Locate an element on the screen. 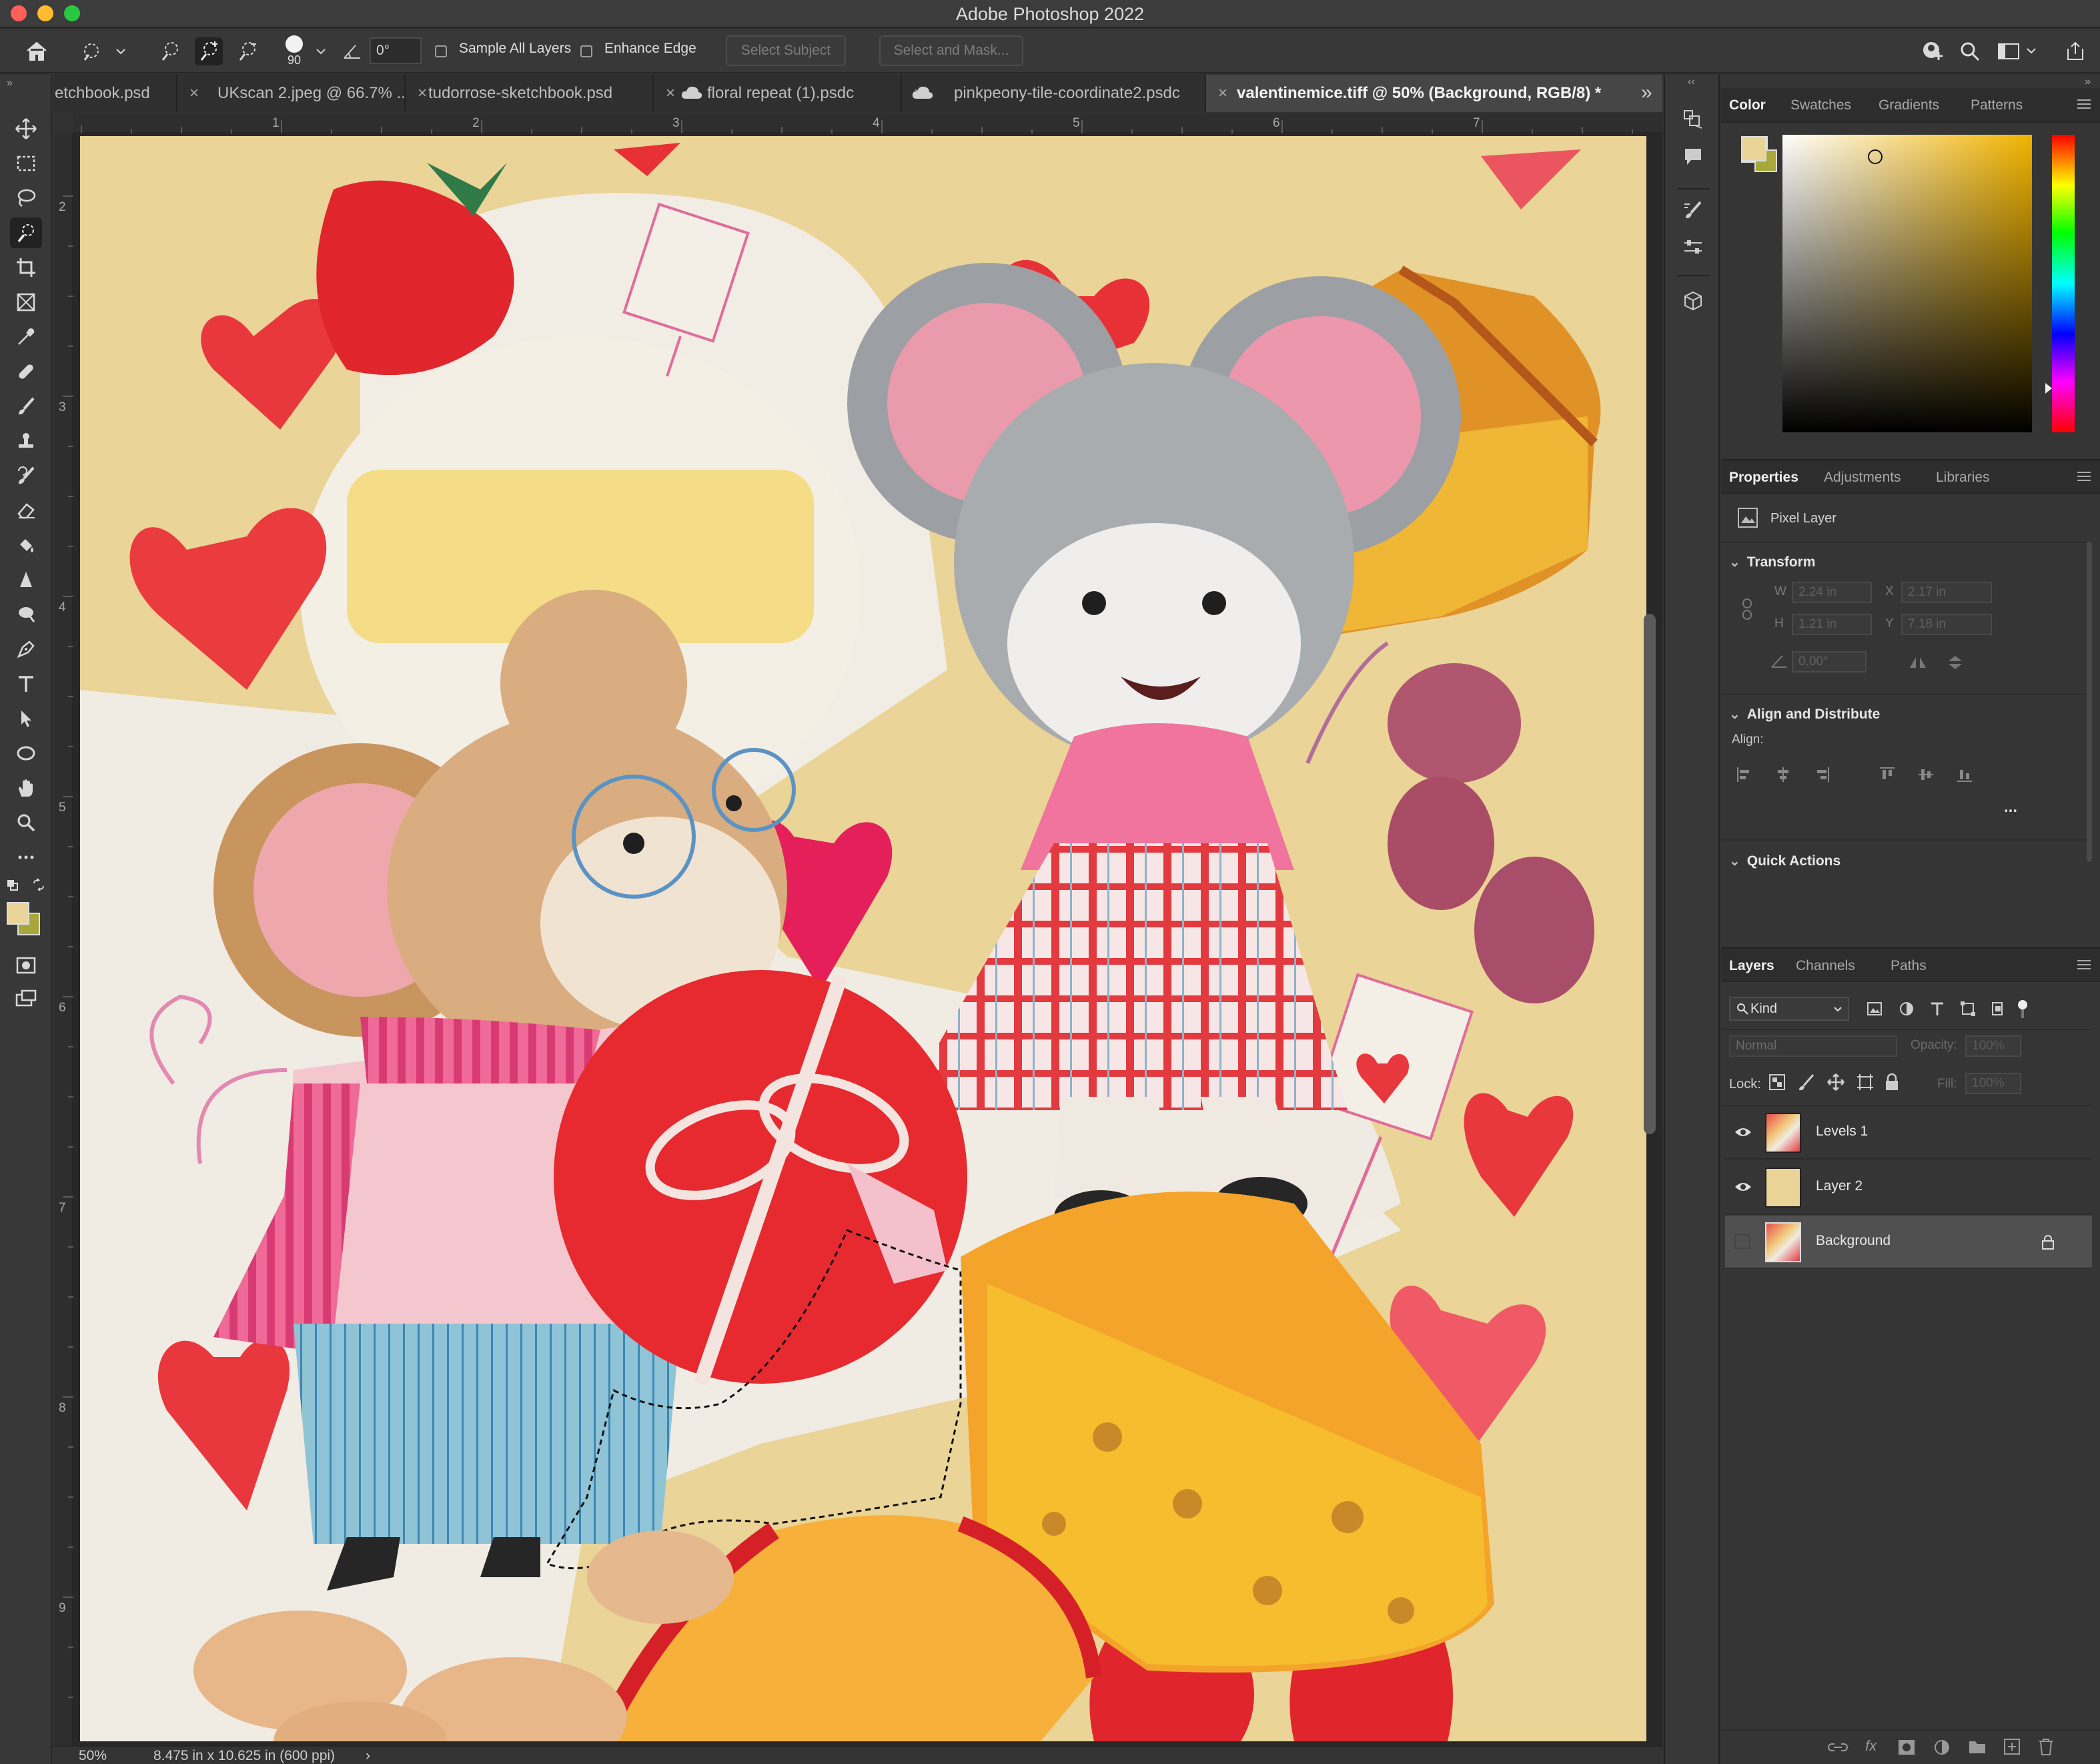 This screenshot has width=2100, height=1764. lock-transparent-pixels-icon is located at coordinates (1777, 1082).